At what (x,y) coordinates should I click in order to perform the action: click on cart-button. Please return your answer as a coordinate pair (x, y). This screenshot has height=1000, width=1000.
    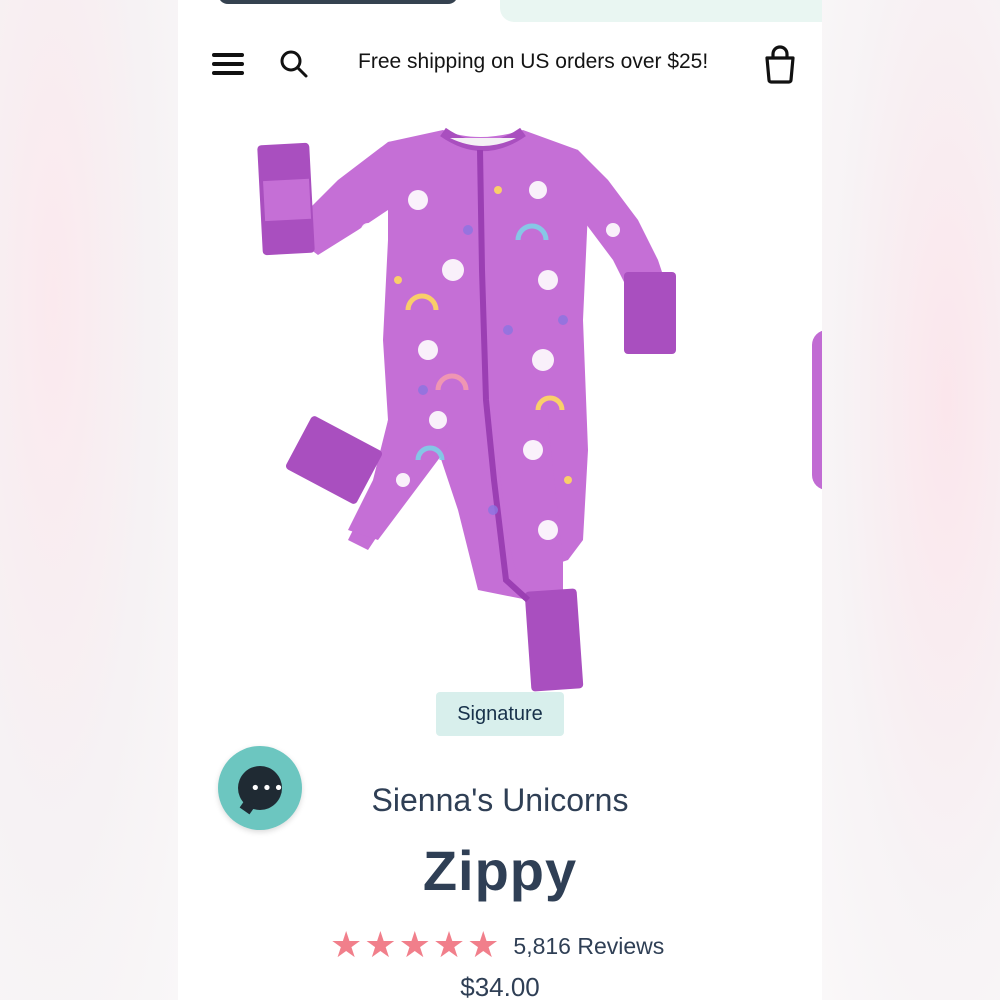
    Looking at the image, I should click on (780, 64).